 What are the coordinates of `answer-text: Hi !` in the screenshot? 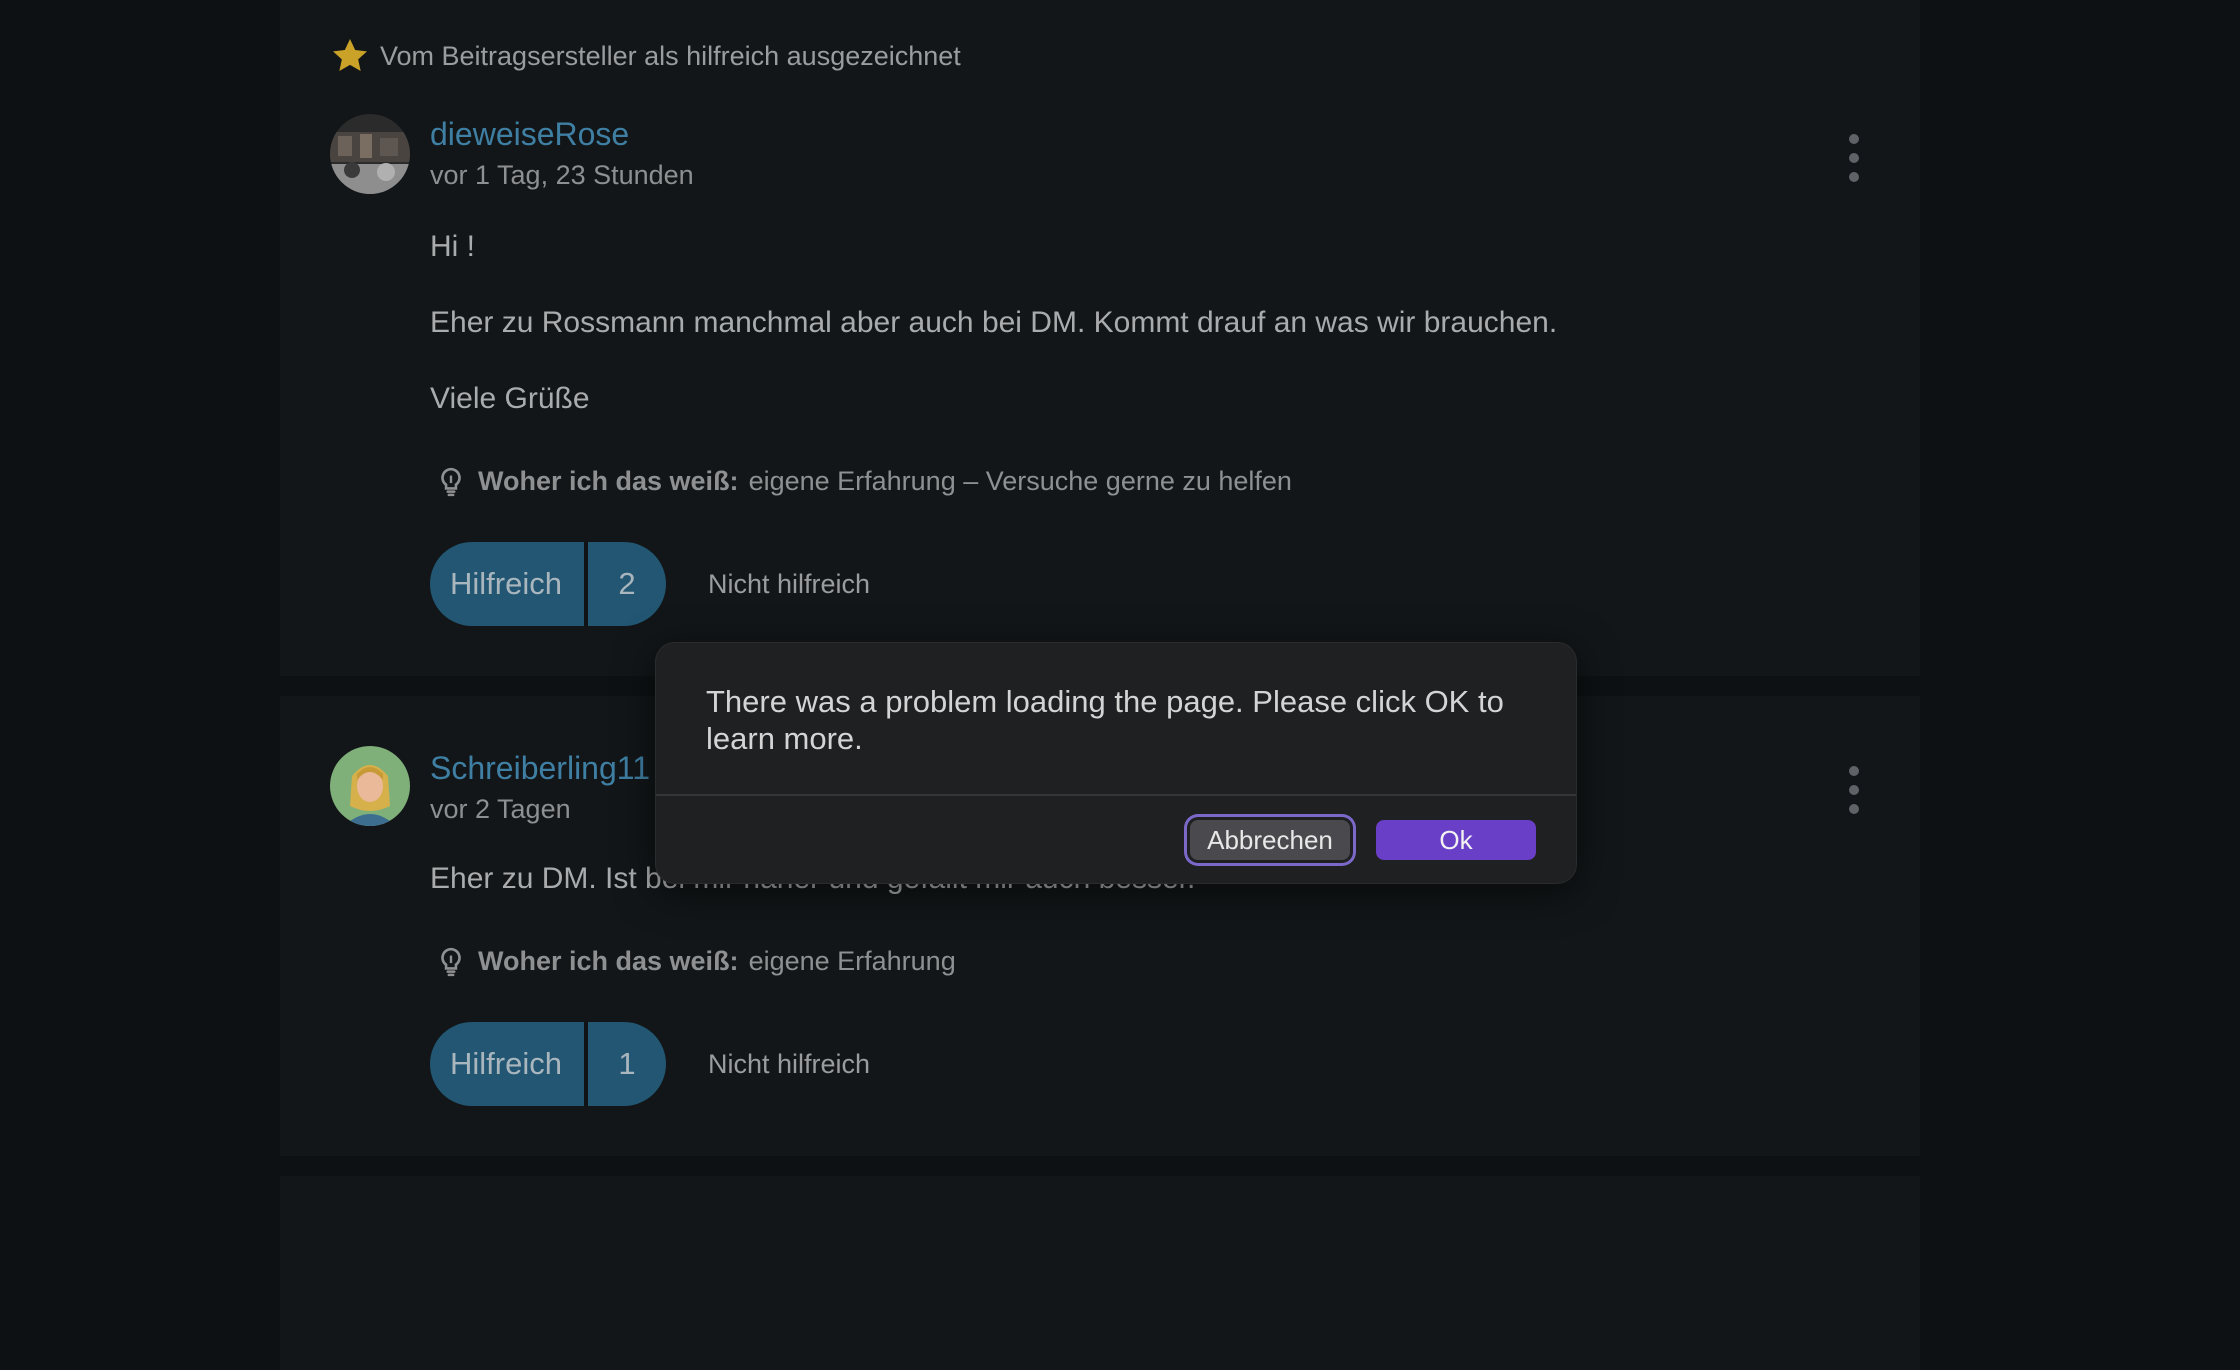 It's located at (452, 246).